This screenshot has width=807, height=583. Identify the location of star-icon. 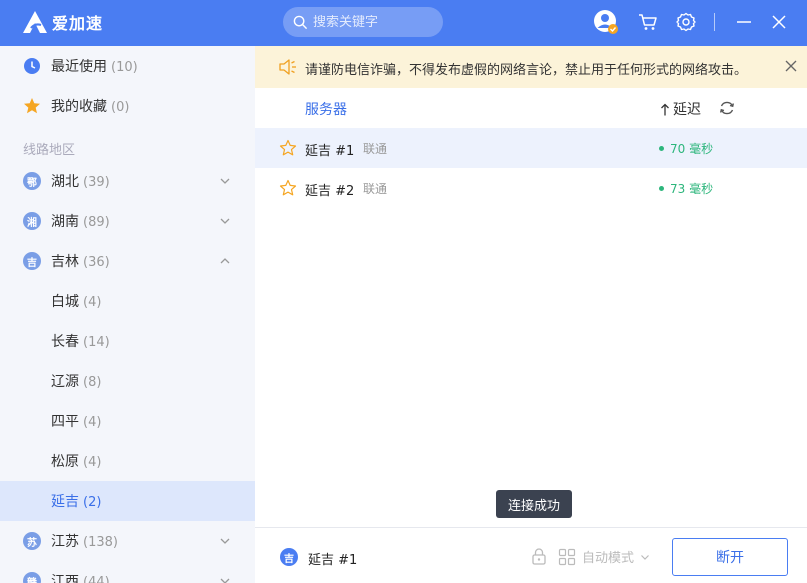
(32, 106).